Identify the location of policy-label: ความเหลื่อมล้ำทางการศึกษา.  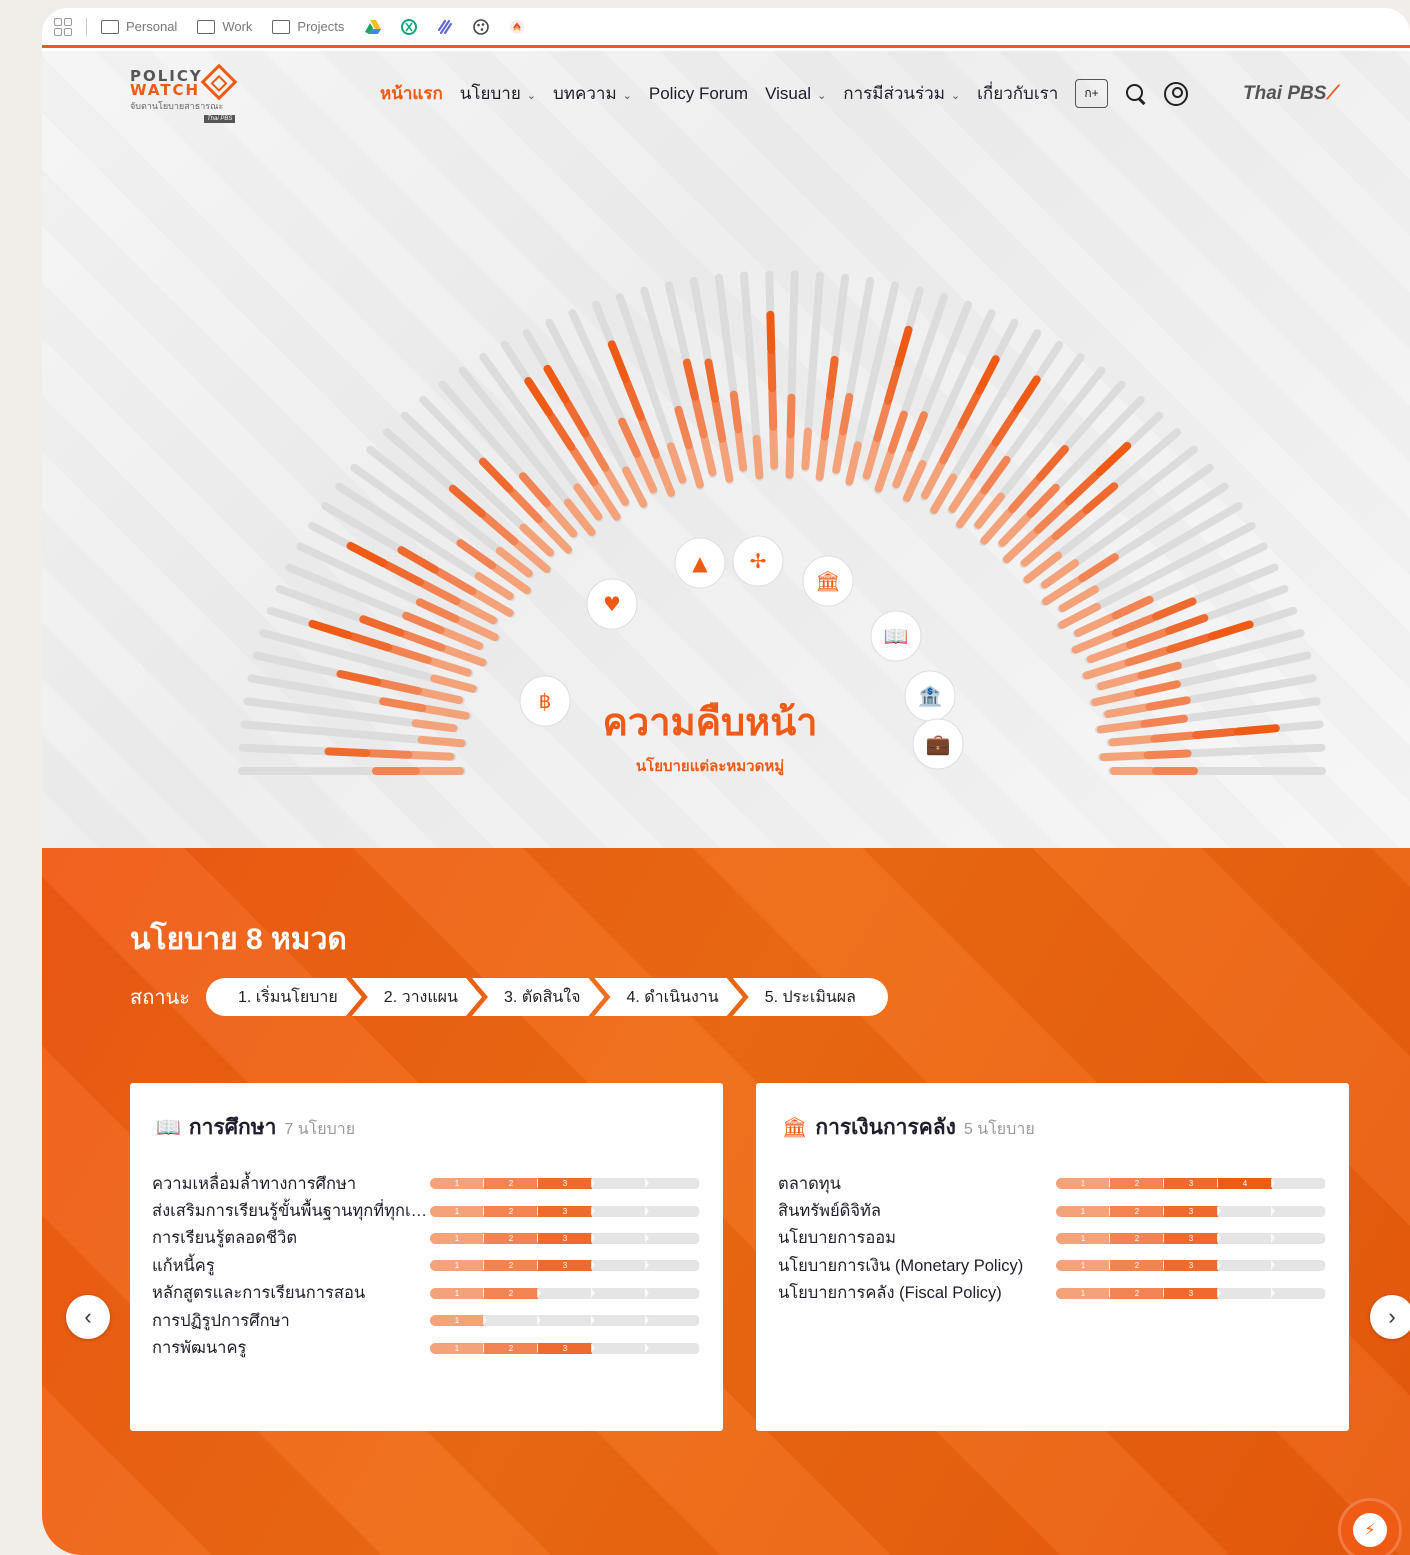
(254, 1183).